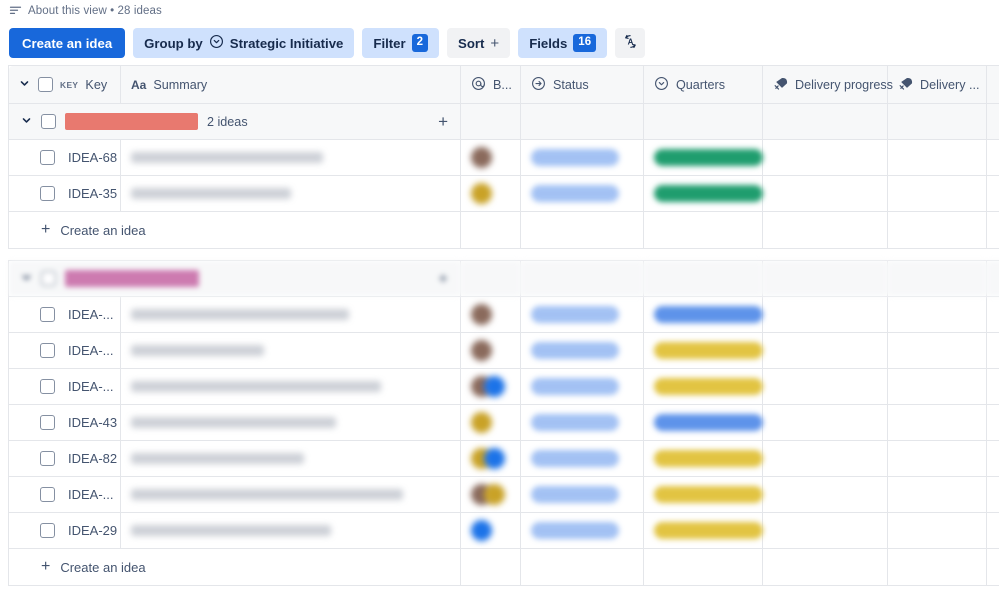 The height and width of the screenshot is (589, 999). I want to click on select-all-checkbox, so click(45, 84).